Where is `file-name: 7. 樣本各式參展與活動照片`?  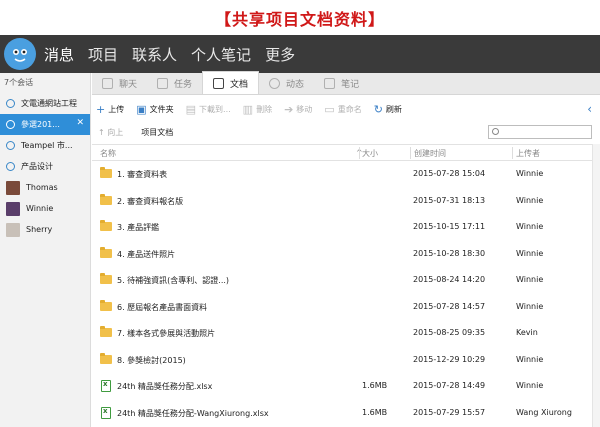 file-name: 7. 樣本各式參展與活動照片 is located at coordinates (166, 333).